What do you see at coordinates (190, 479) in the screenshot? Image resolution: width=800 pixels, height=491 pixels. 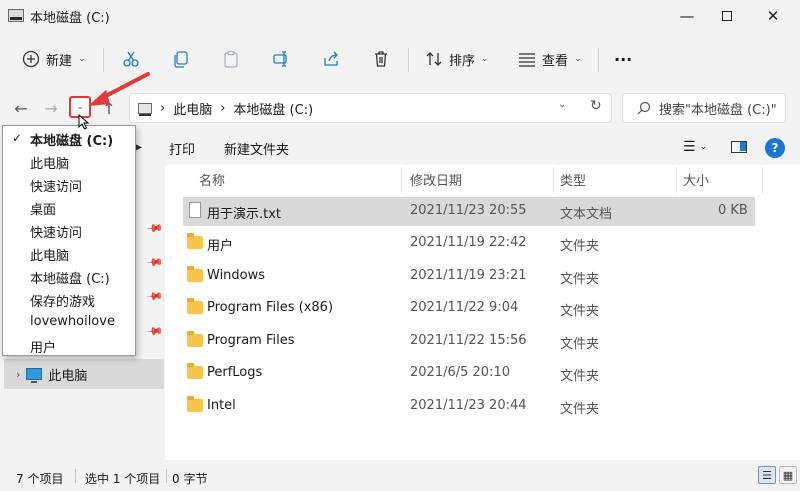 I see `selected-size: 0 字节` at bounding box center [190, 479].